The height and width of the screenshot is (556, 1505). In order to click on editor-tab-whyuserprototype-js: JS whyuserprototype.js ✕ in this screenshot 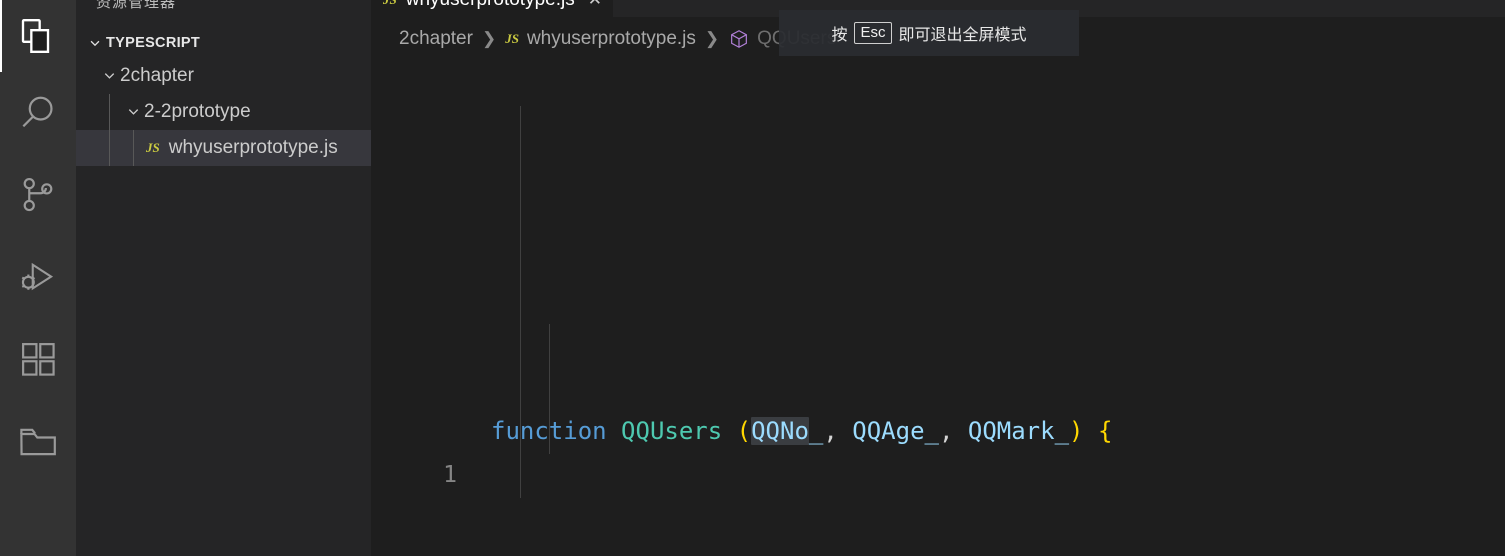, I will do `click(492, 8)`.